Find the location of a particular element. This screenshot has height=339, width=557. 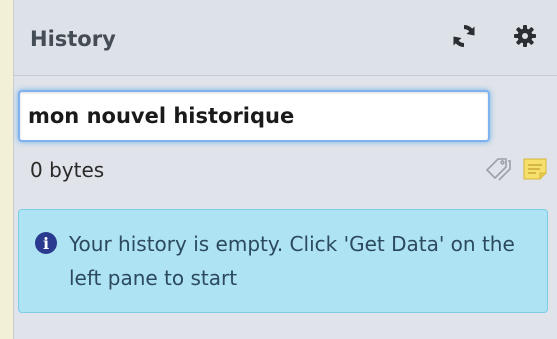

history-name-input is located at coordinates (254, 116).